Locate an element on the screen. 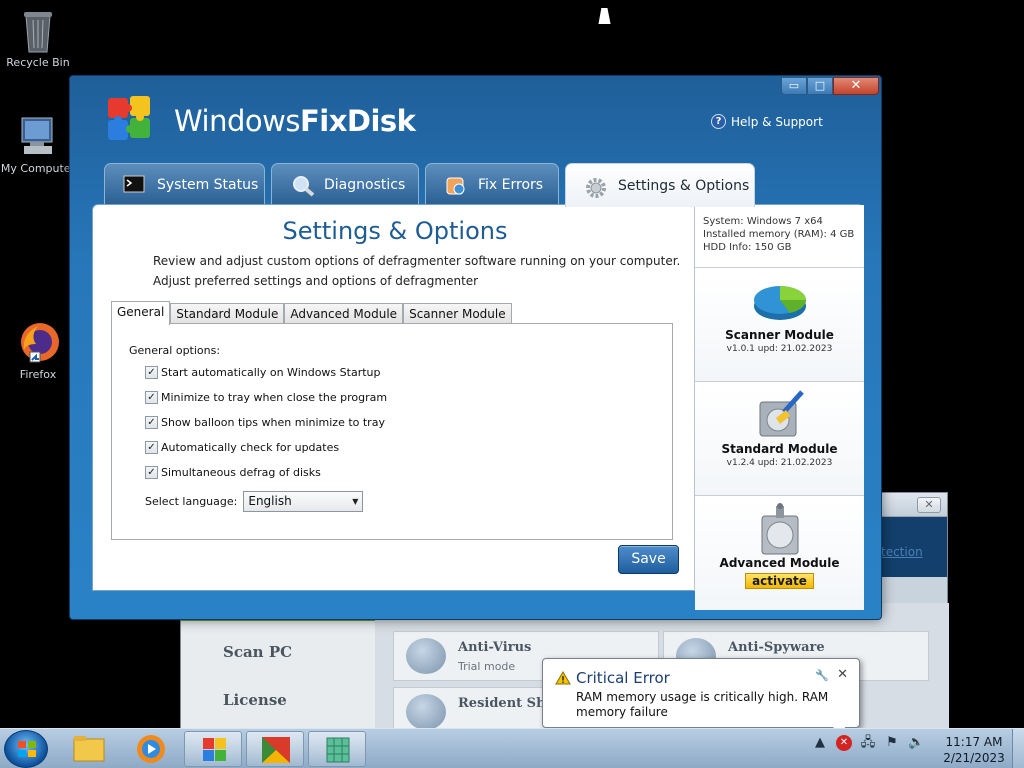  module-version: v1.0.1 upd: 21.02.2023 is located at coordinates (779, 349).